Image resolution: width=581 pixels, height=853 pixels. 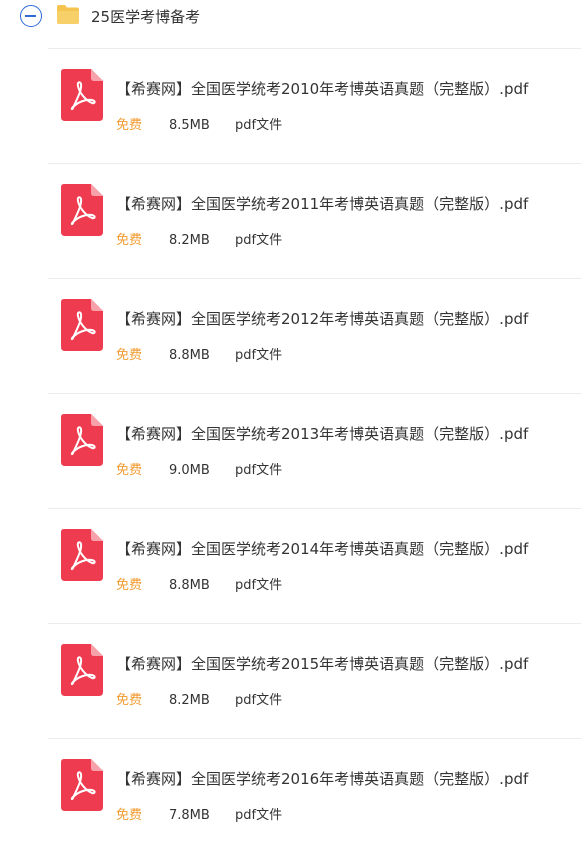 What do you see at coordinates (189, 470) in the screenshot?
I see `file-size: 9.0MB` at bounding box center [189, 470].